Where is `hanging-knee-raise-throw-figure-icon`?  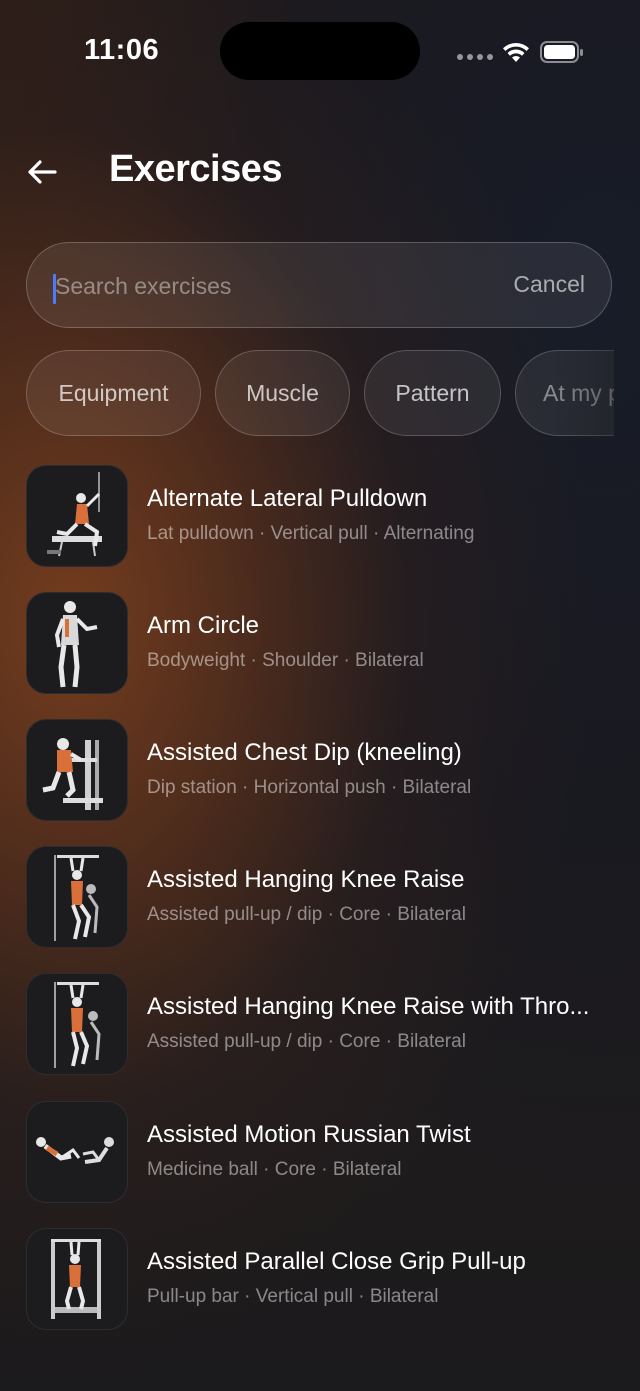 hanging-knee-raise-throw-figure-icon is located at coordinates (77, 1025).